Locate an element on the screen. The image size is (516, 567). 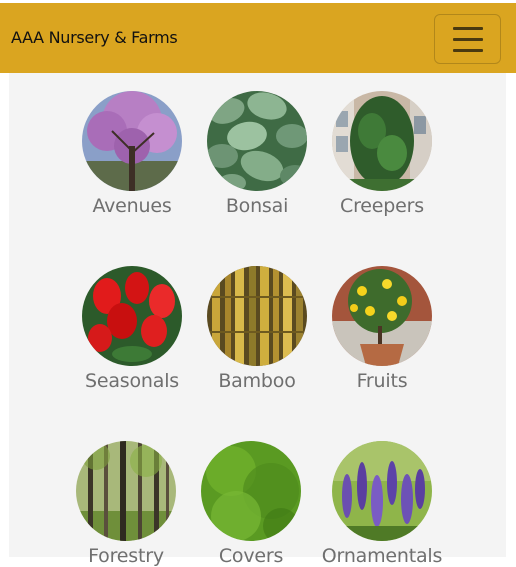
category-seasonals: Seasonals is located at coordinates (132, 329).